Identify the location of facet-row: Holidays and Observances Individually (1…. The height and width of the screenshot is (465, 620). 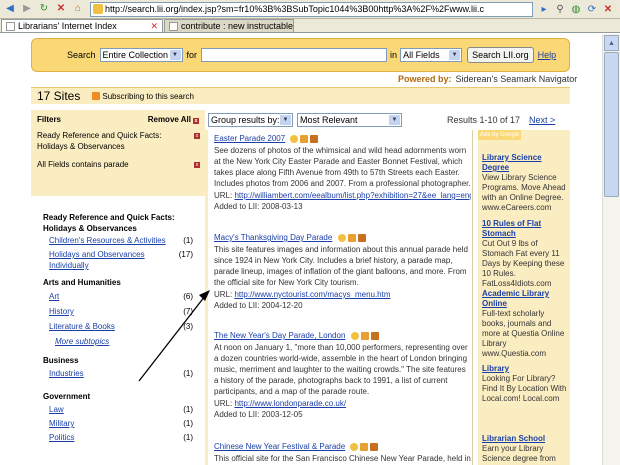
(118, 260).